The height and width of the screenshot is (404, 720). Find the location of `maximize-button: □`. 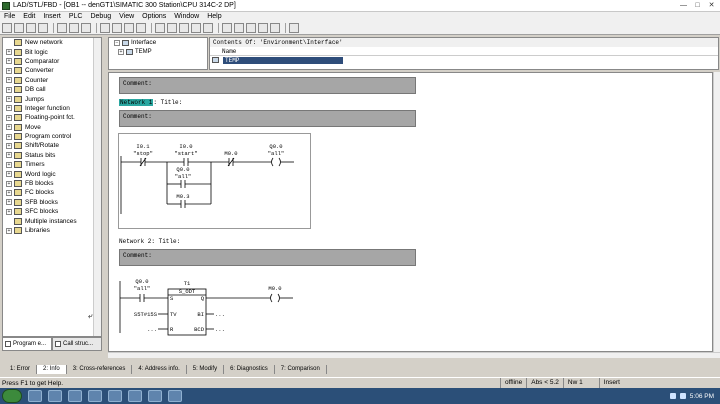

maximize-button: □ is located at coordinates (697, 5).